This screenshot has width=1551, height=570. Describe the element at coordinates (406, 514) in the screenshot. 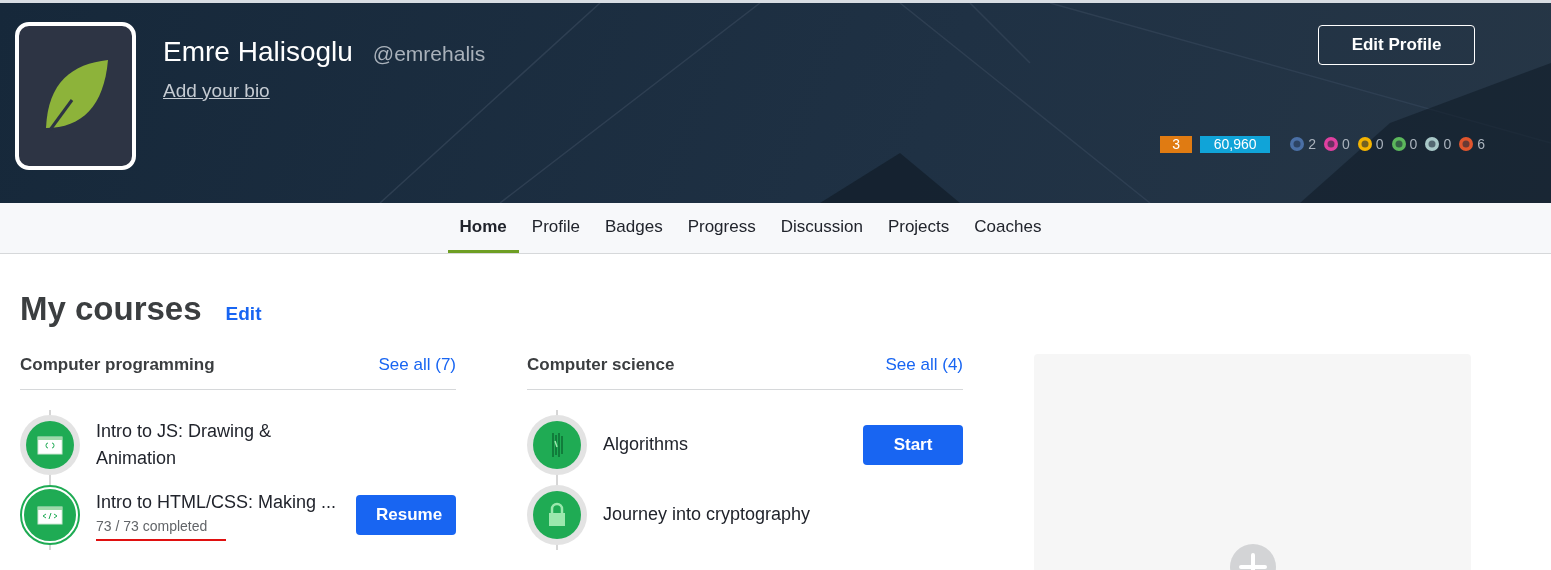

I see `resume-button: Resume` at that location.